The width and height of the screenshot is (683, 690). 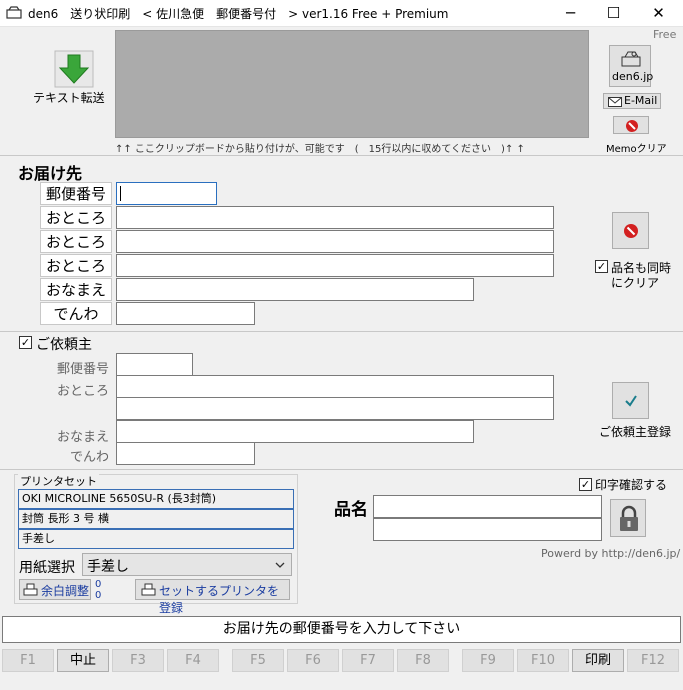 I want to click on printer-name-display: OKI MICROLINE 5650SU-R (長3封筒), so click(x=156, y=499).